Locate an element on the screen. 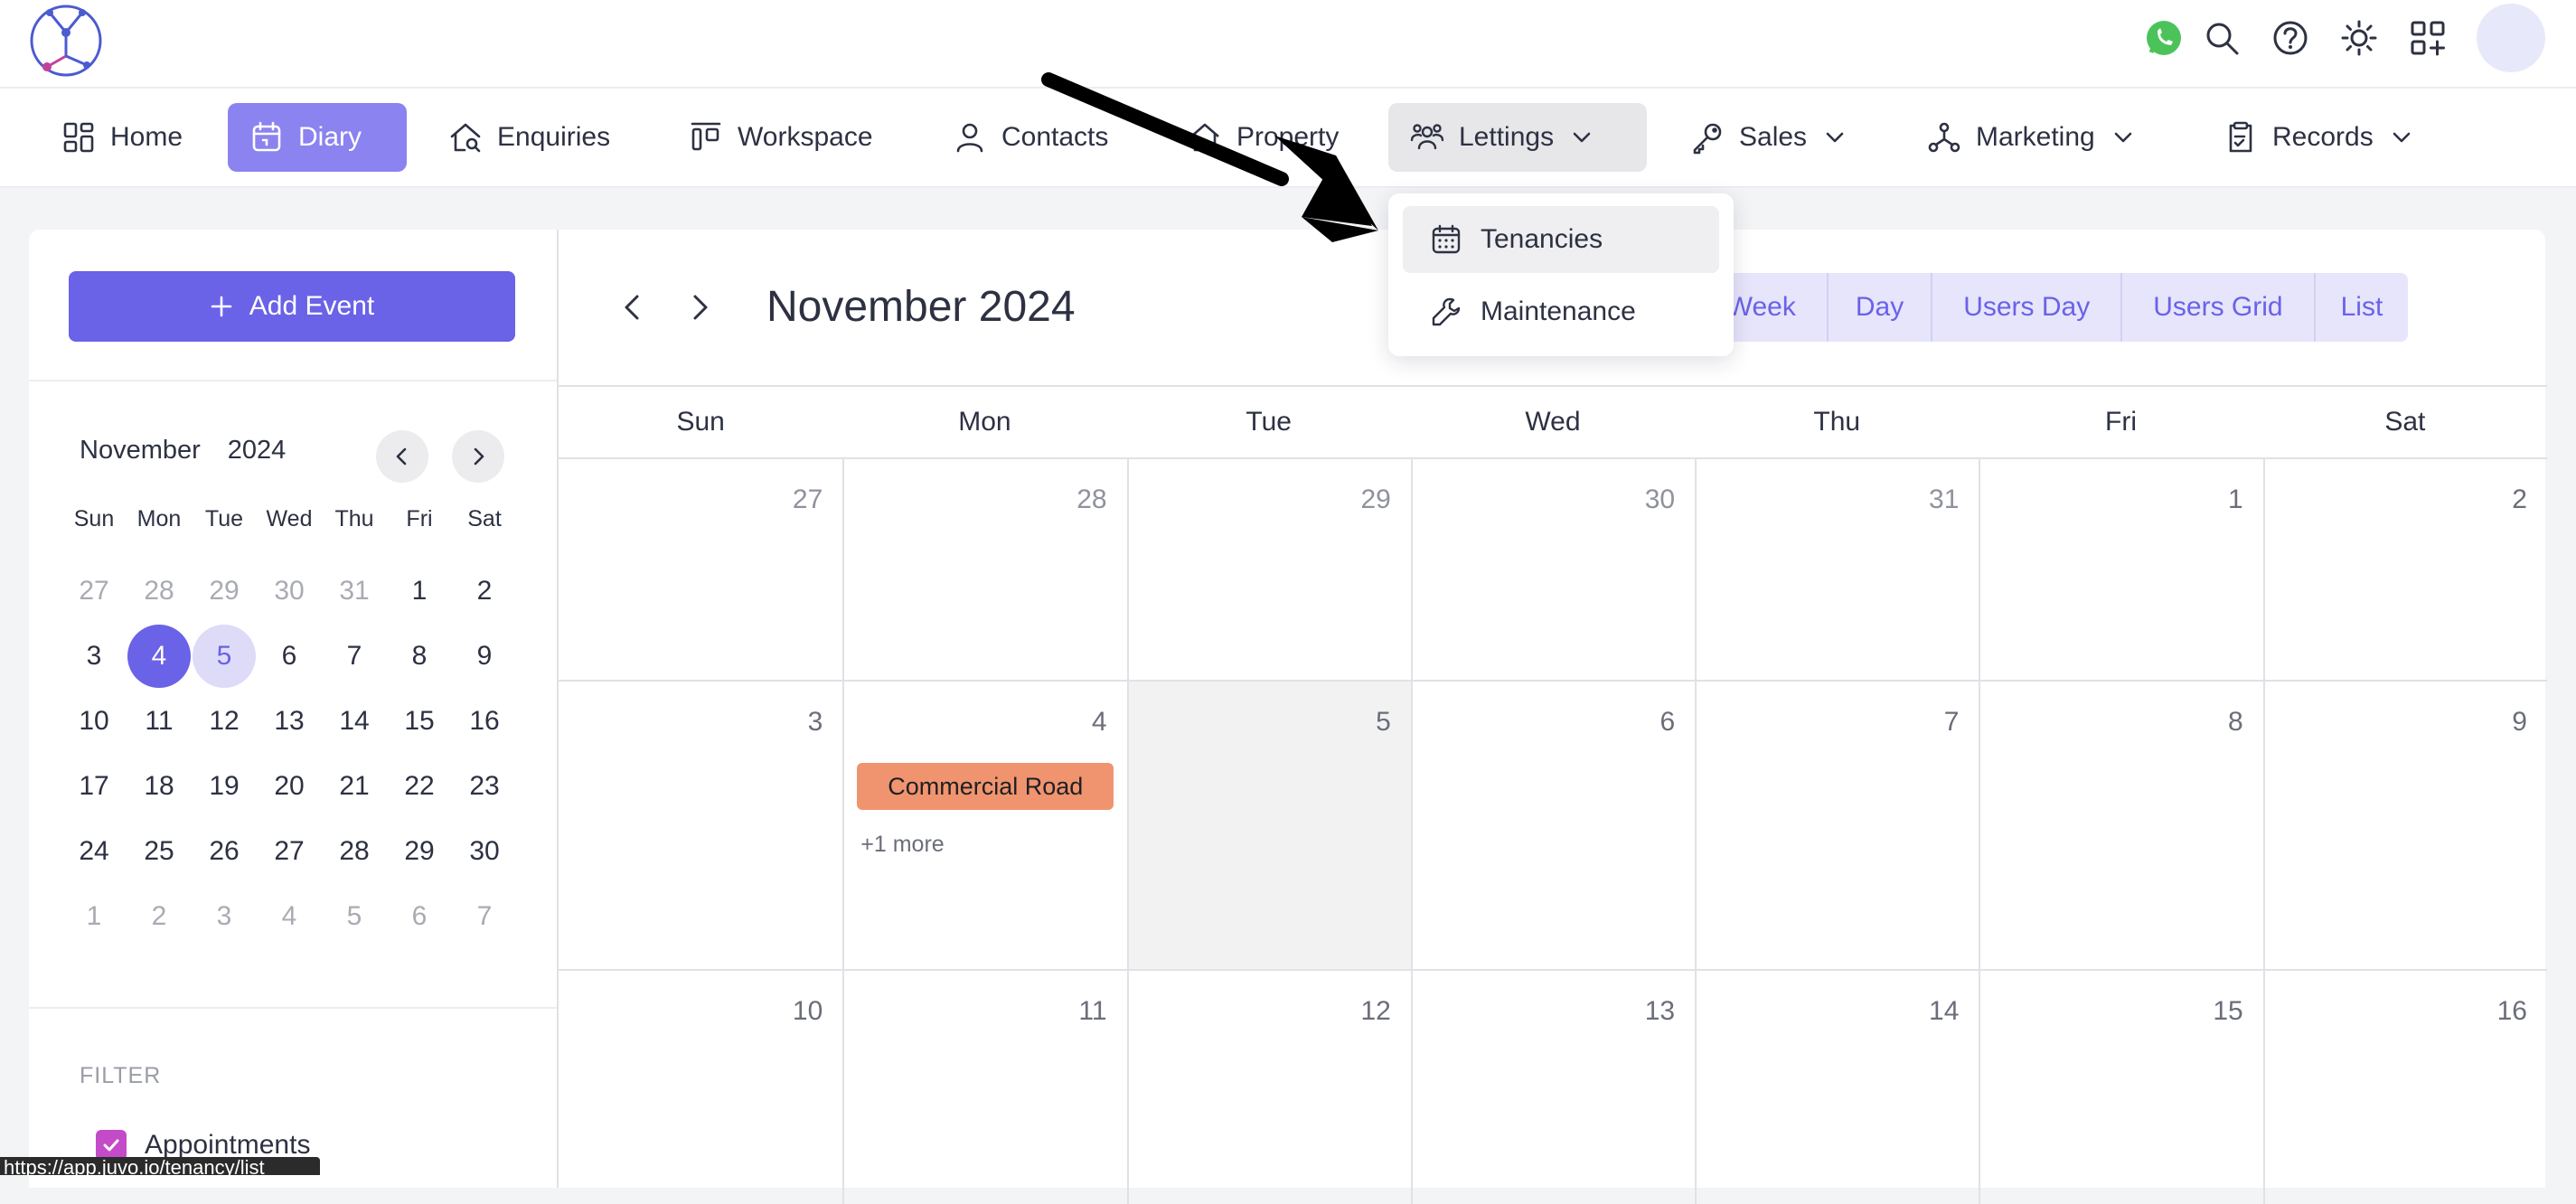 Image resolution: width=2576 pixels, height=1204 pixels. divider is located at coordinates (293, 380).